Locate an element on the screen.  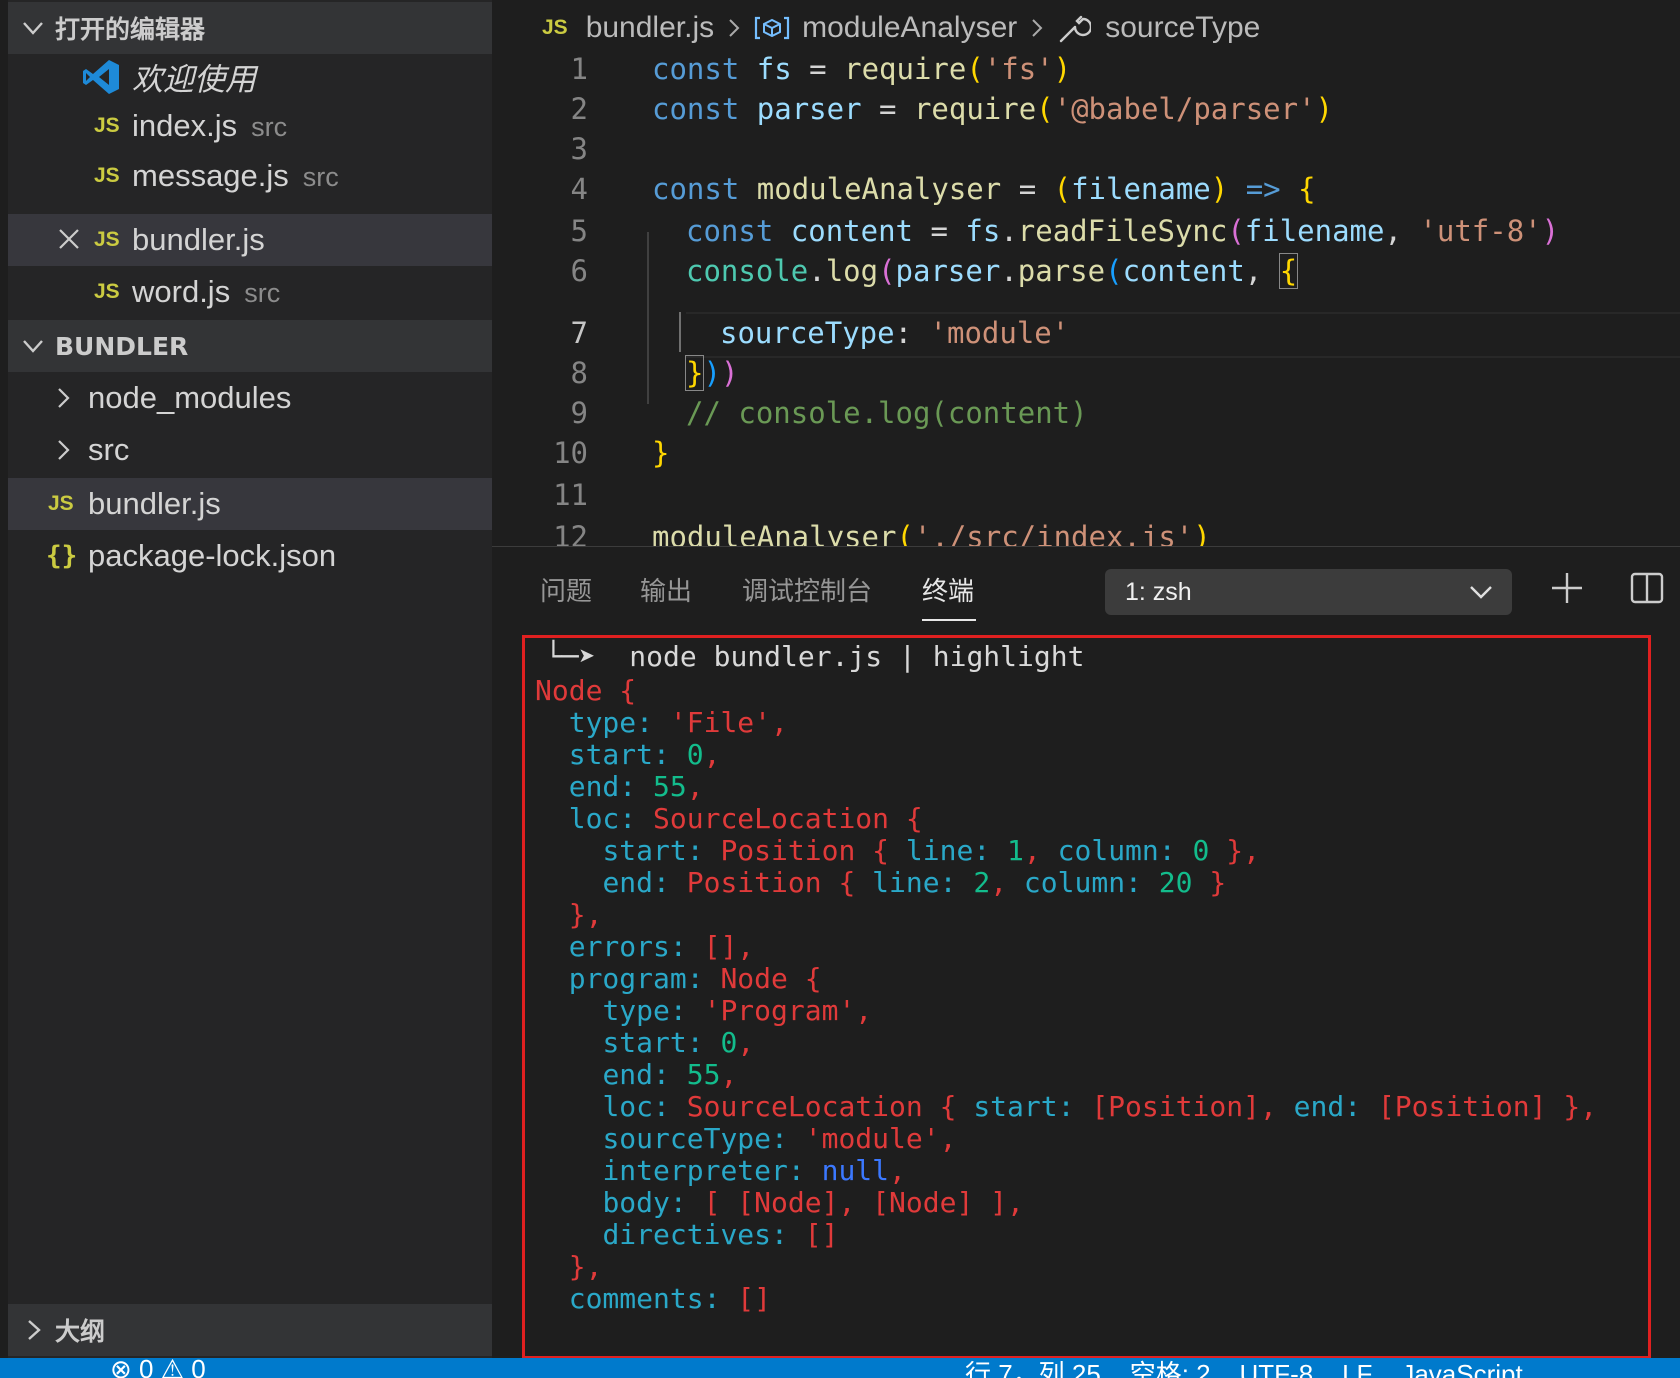
open-editor-item-bundler: JS bundler.js is located at coordinates (250, 240).